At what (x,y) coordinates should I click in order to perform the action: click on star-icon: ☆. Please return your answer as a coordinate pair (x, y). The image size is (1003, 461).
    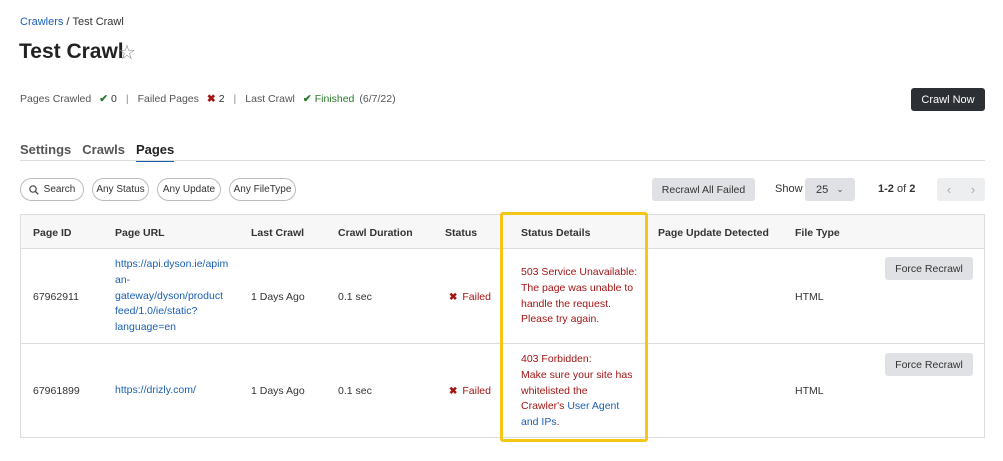
    Looking at the image, I should click on (127, 52).